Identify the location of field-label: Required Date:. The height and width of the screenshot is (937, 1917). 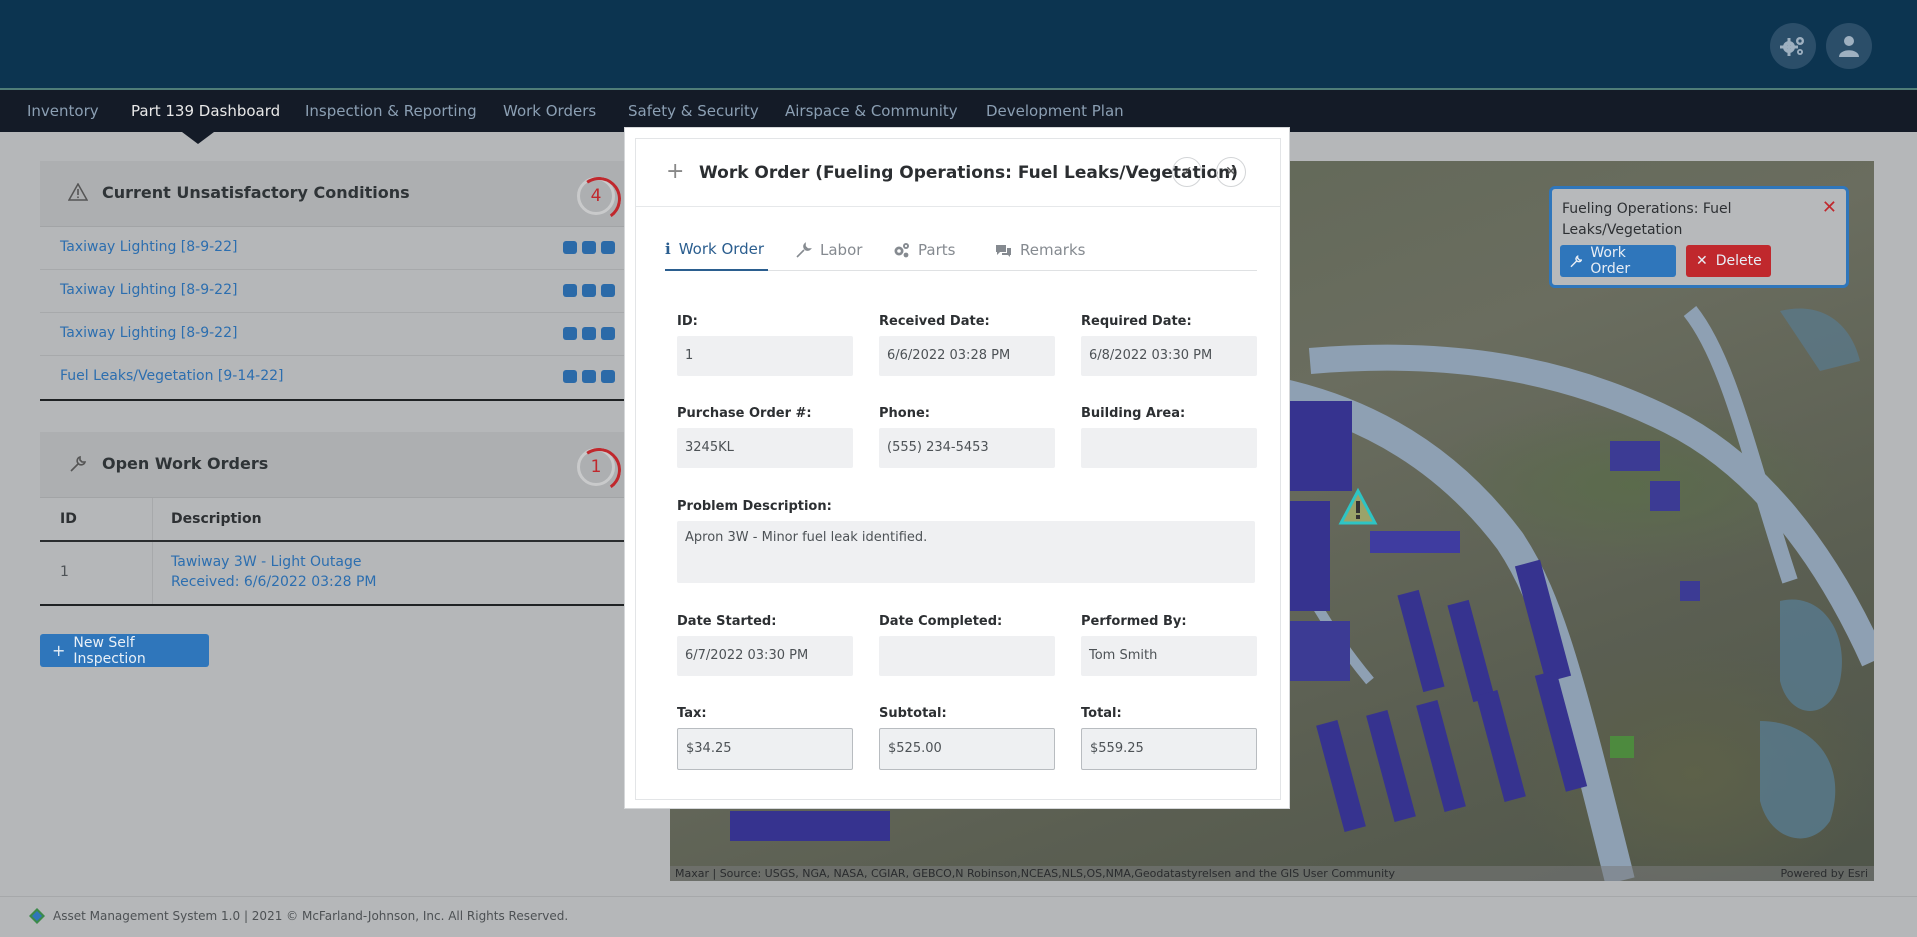
(1136, 321).